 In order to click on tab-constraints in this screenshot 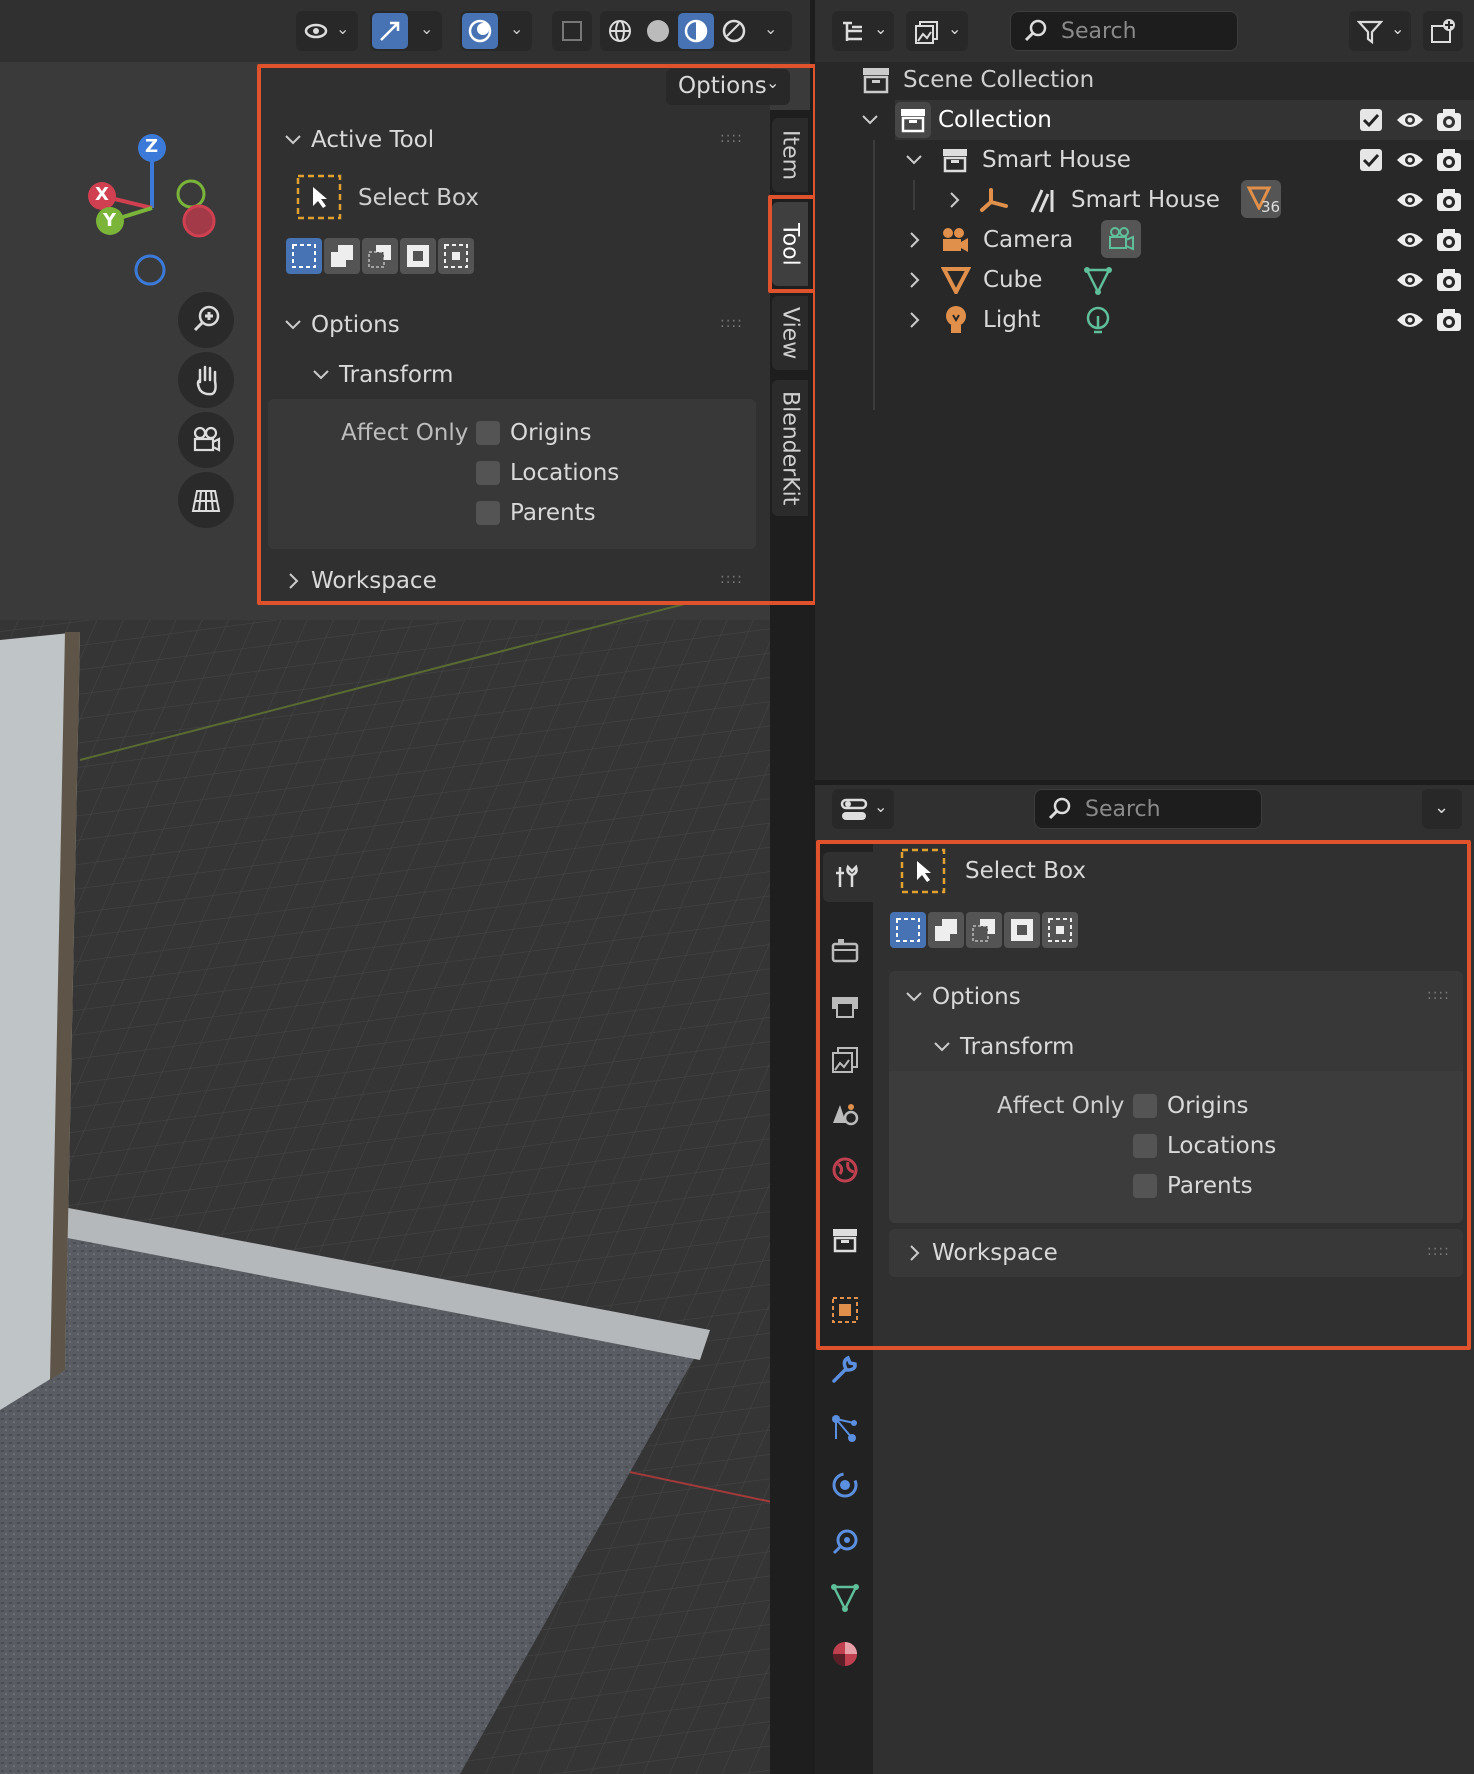, I will do `click(845, 1542)`.